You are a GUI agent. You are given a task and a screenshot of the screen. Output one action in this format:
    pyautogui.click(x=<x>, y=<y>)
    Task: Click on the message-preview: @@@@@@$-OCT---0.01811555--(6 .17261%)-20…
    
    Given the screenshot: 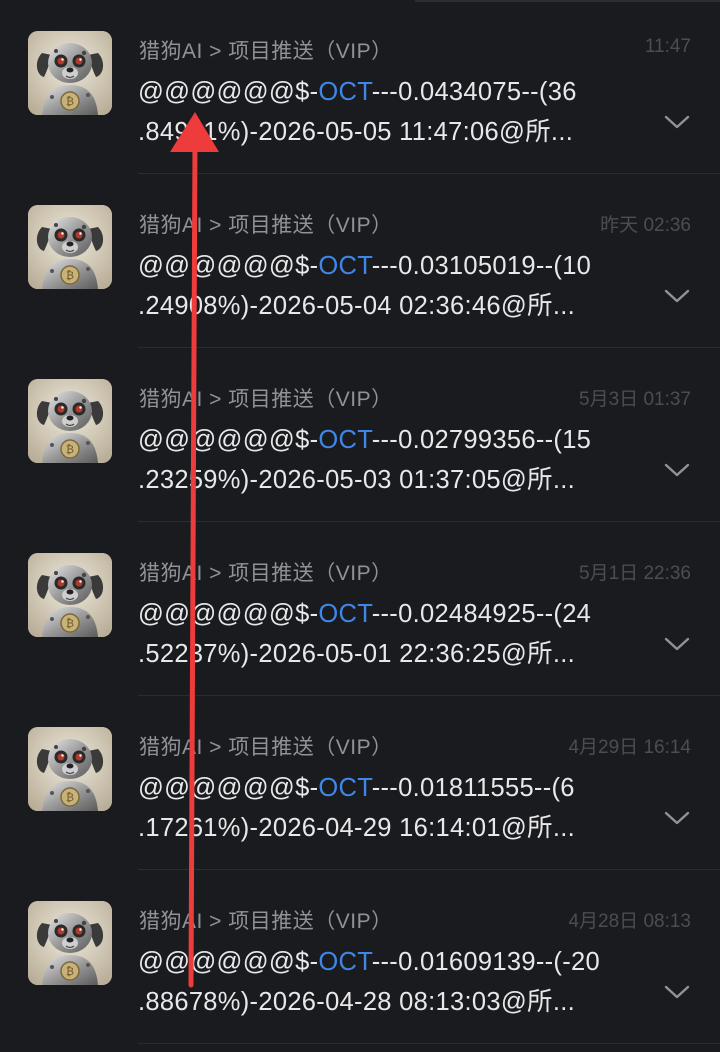 What is the action you would take?
    pyautogui.click(x=388, y=808)
    